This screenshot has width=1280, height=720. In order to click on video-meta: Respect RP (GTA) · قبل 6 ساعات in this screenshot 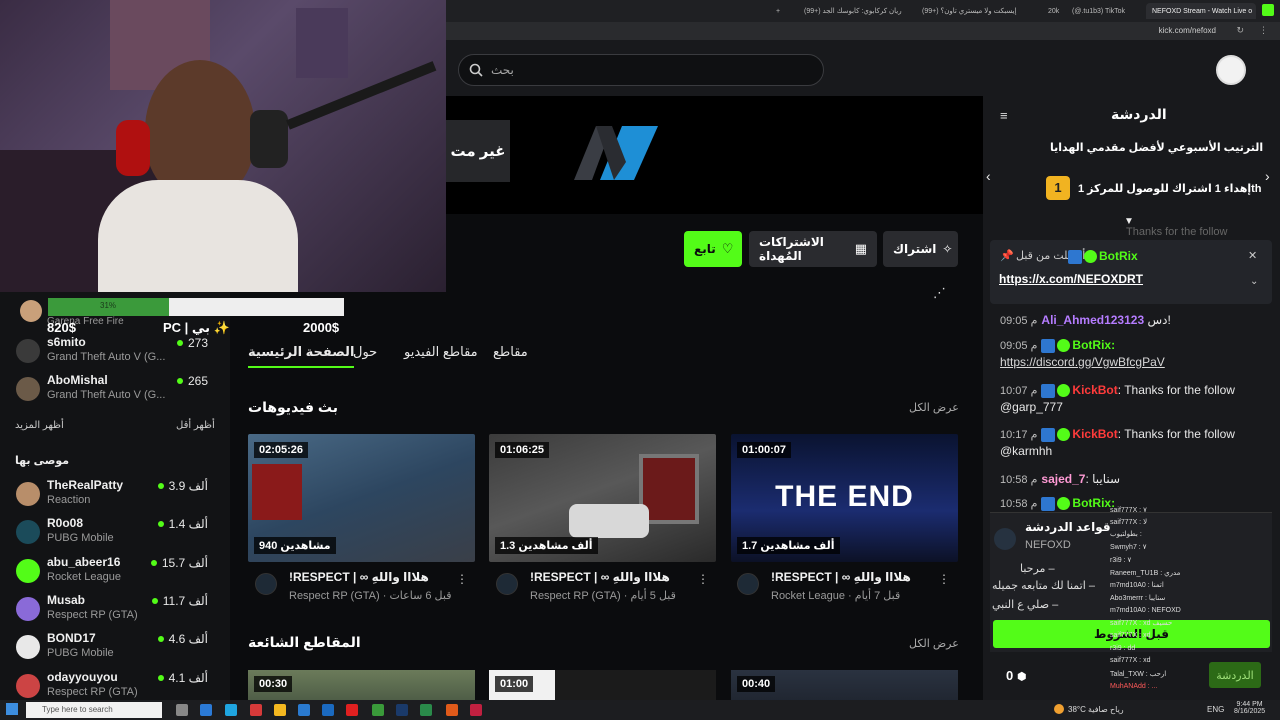, I will do `click(370, 596)`.